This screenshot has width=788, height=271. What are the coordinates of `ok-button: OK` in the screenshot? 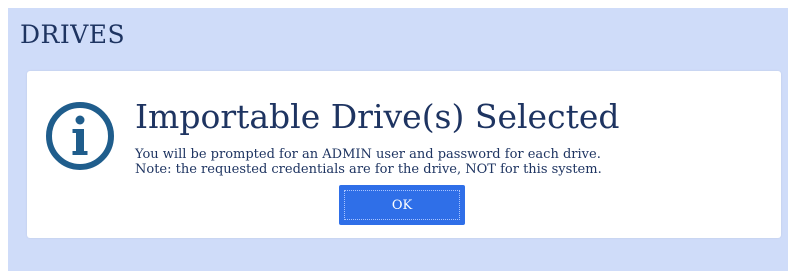 It's located at (402, 205).